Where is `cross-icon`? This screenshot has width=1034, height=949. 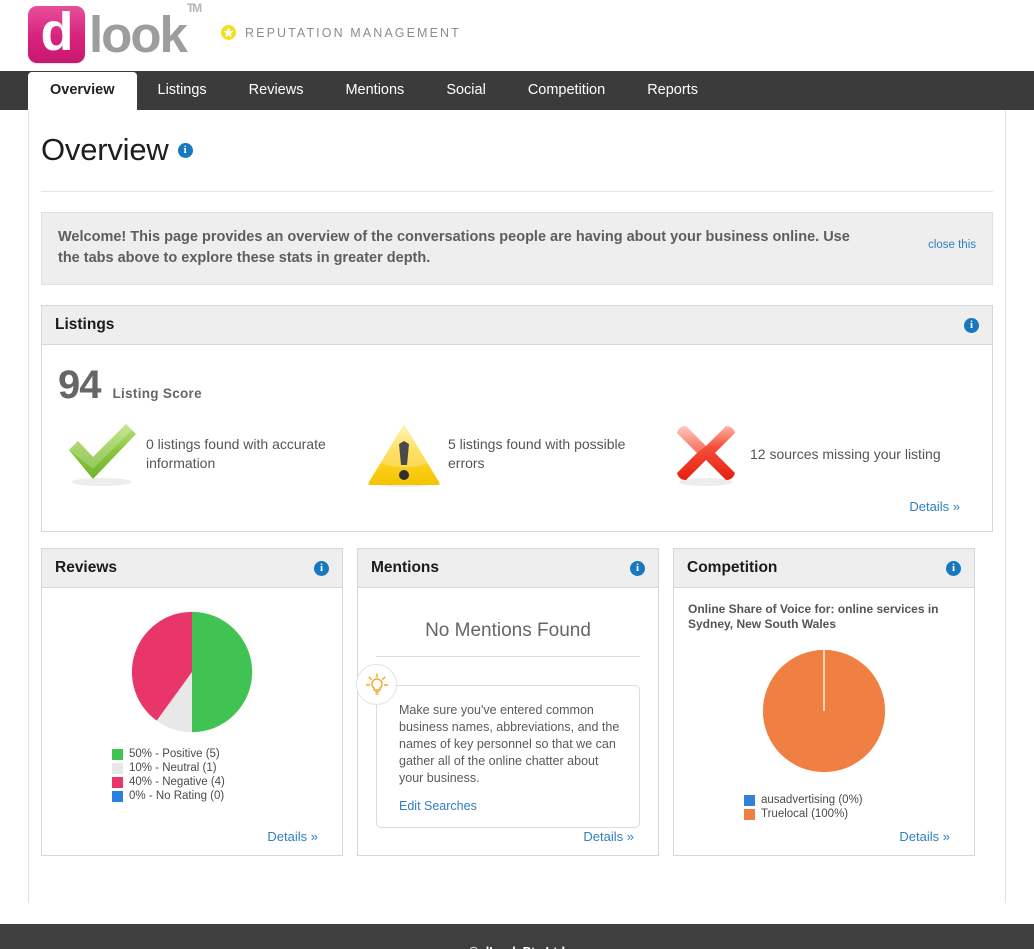 cross-icon is located at coordinates (706, 454).